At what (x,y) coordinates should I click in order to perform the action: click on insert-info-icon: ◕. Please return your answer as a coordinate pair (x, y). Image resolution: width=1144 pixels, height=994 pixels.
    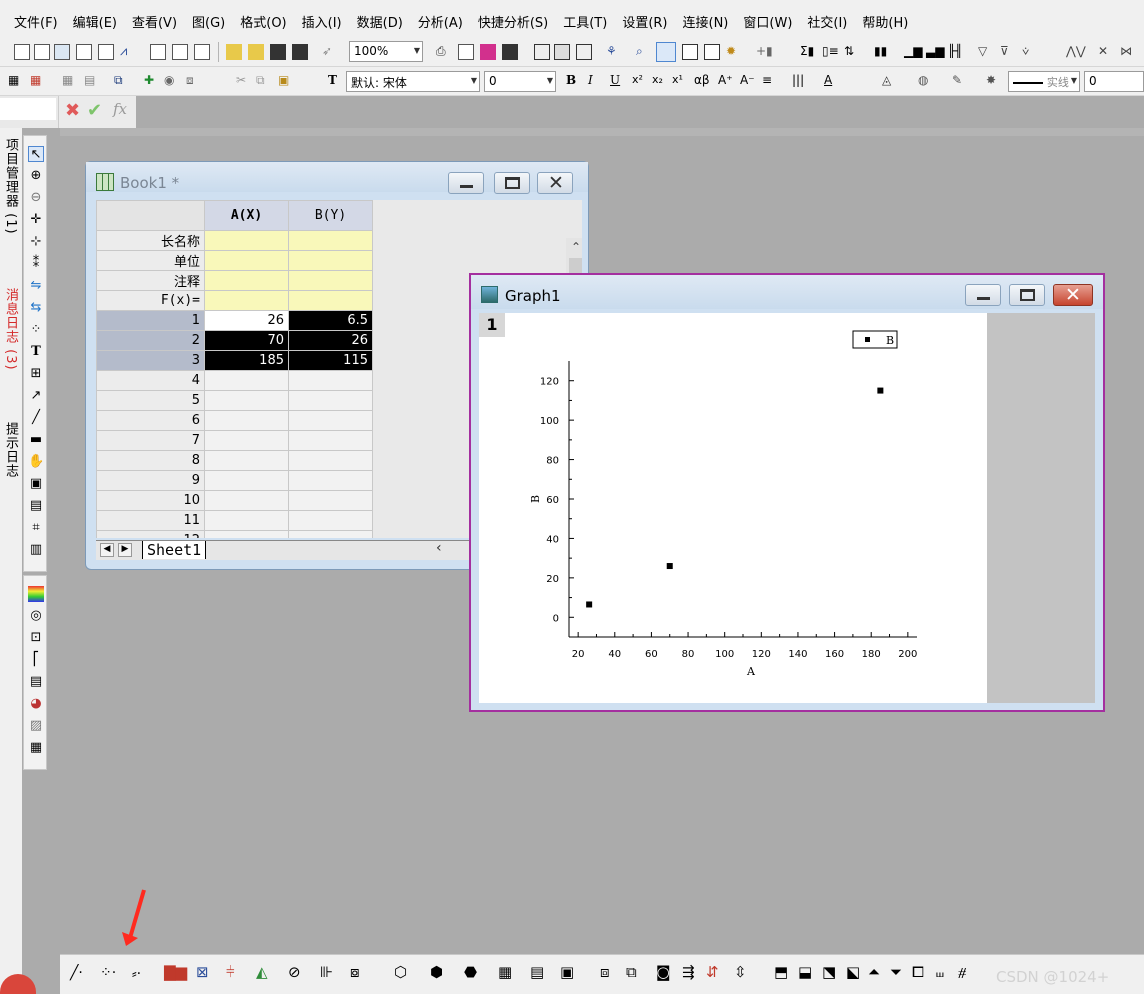
    Looking at the image, I should click on (36, 704).